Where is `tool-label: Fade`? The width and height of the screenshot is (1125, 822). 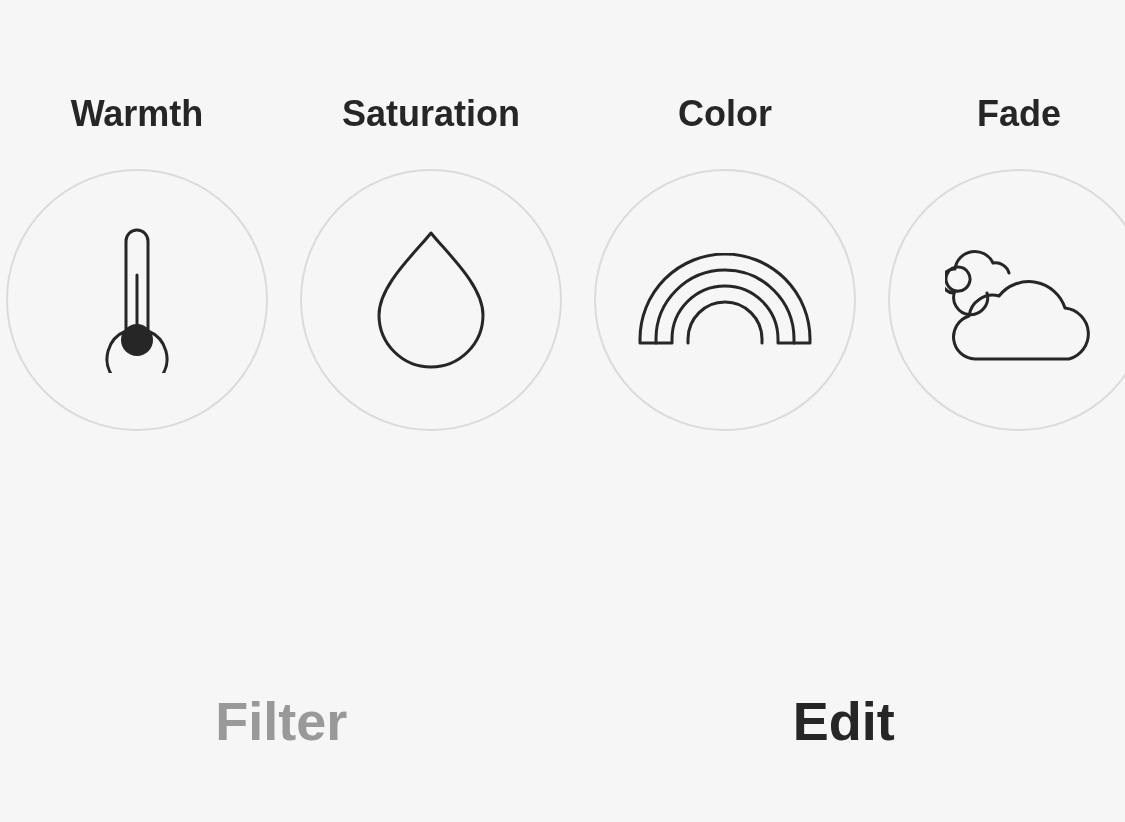
tool-label: Fade is located at coordinates (1019, 114).